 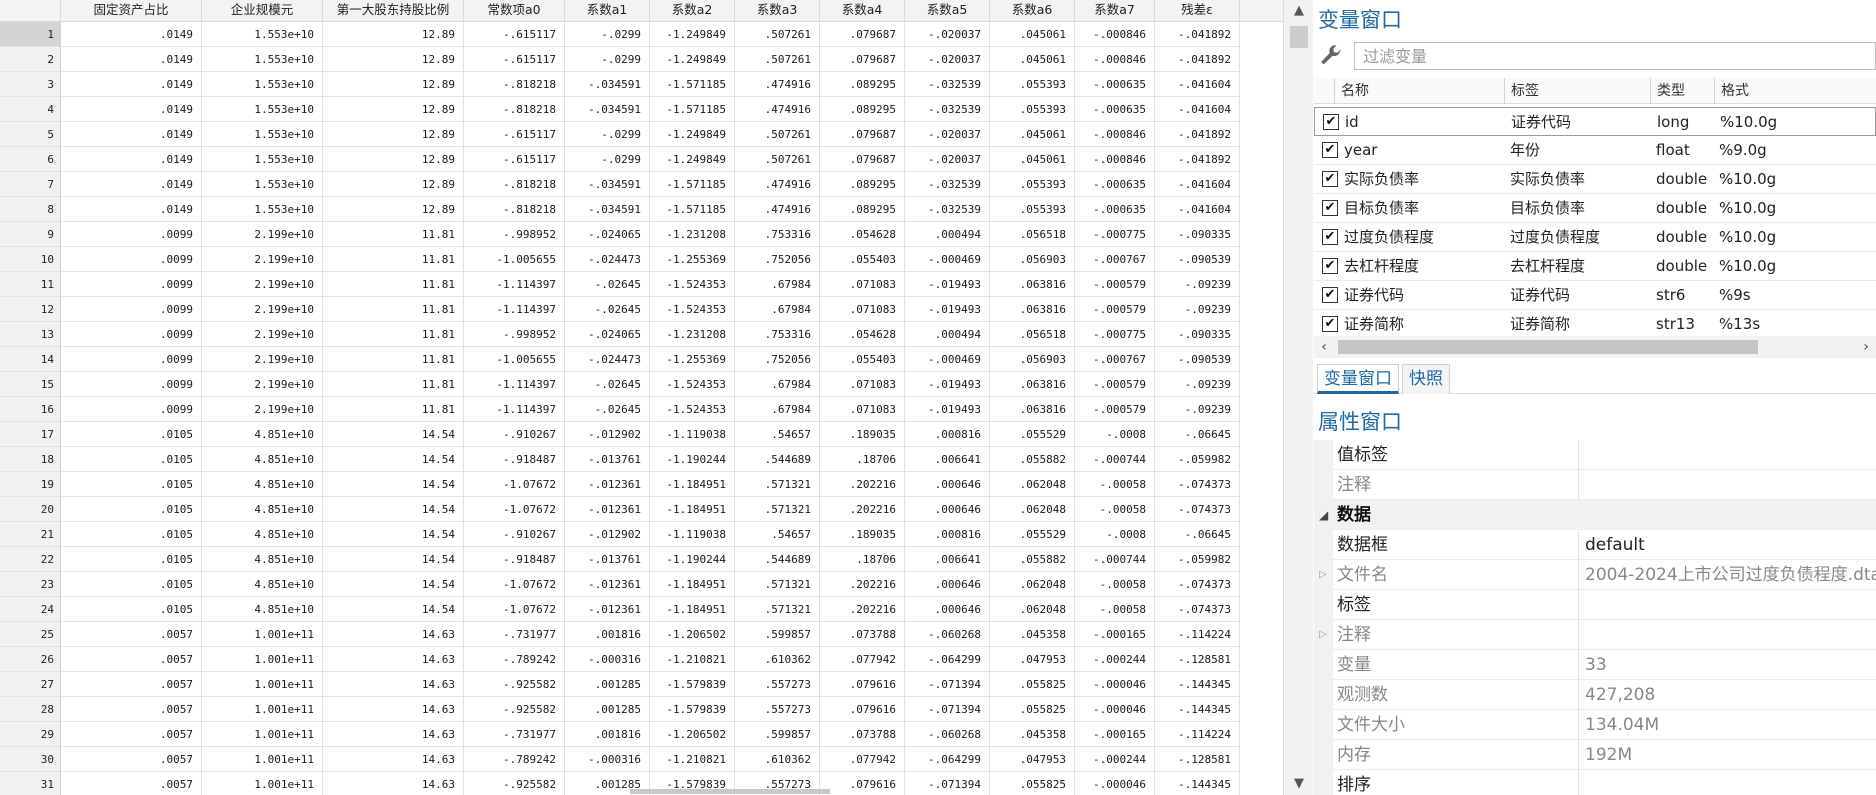 What do you see at coordinates (262, 284) in the screenshot?
I see `table-cell: 2.199e+10` at bounding box center [262, 284].